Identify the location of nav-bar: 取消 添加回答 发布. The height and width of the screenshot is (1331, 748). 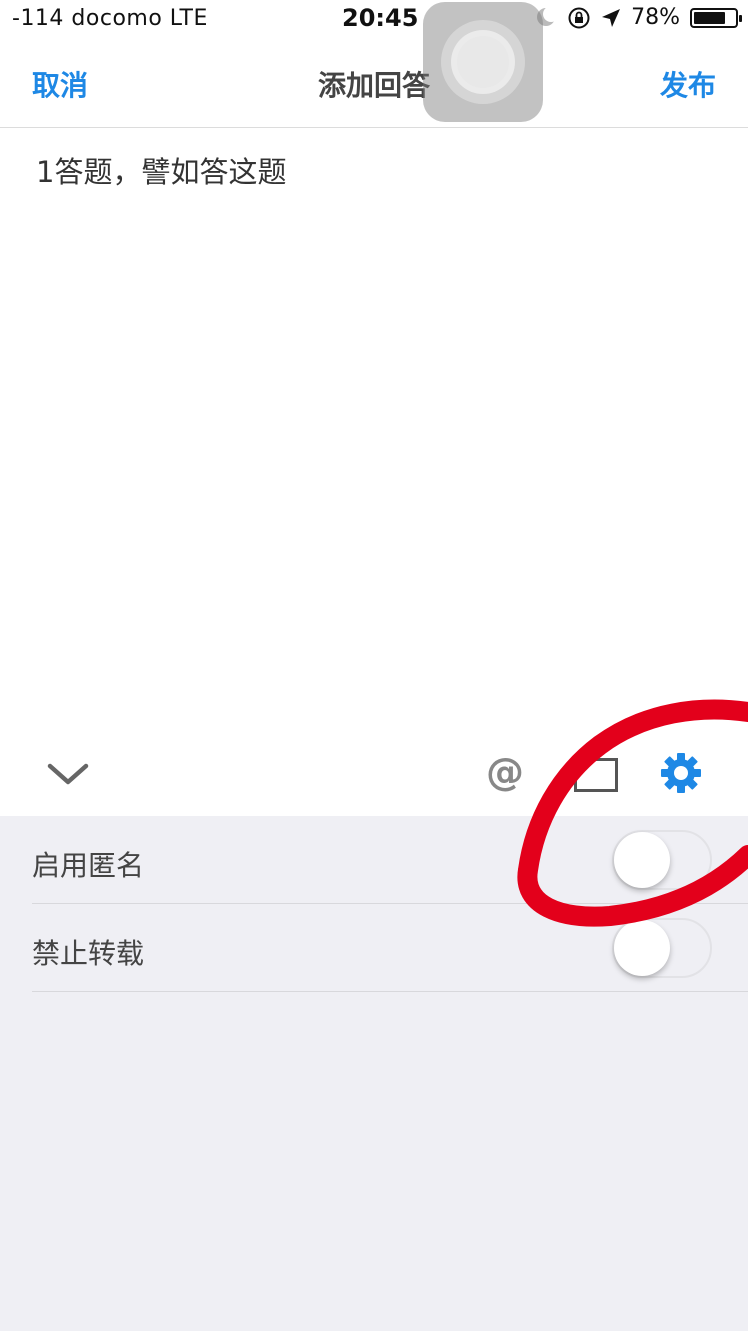
(374, 84).